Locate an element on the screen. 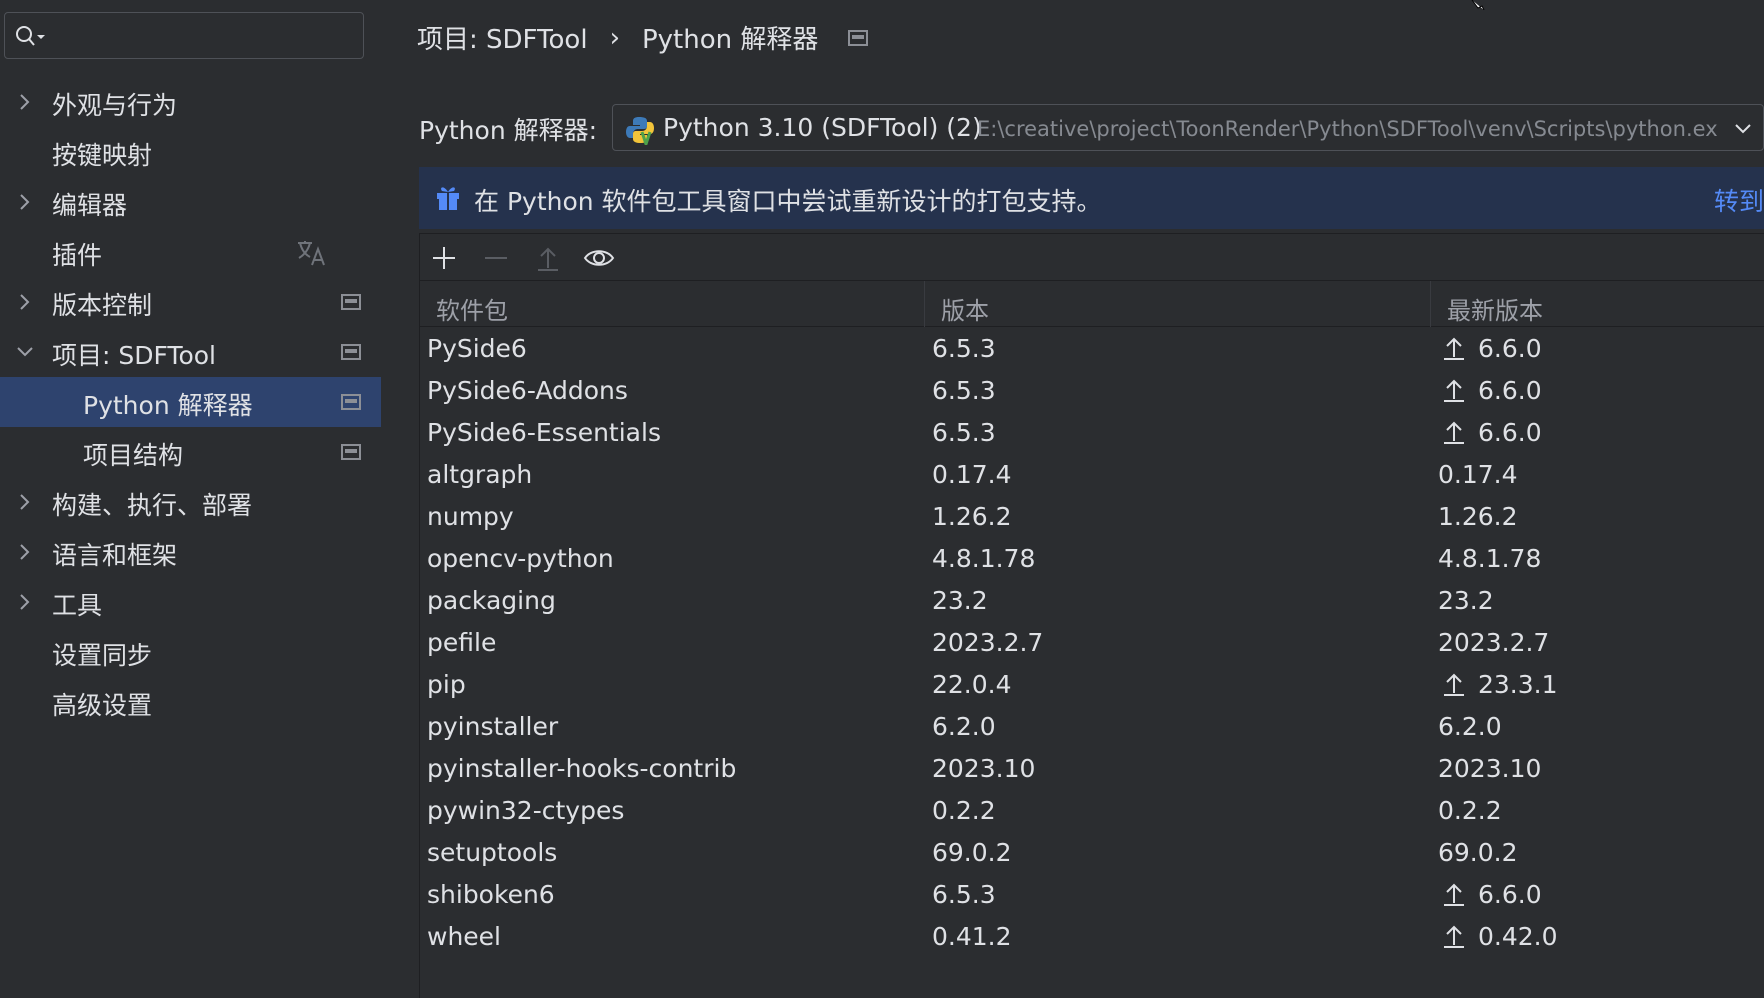 This screenshot has width=1764, height=998. sidebar-item-label: 语言和框架 is located at coordinates (115, 555).